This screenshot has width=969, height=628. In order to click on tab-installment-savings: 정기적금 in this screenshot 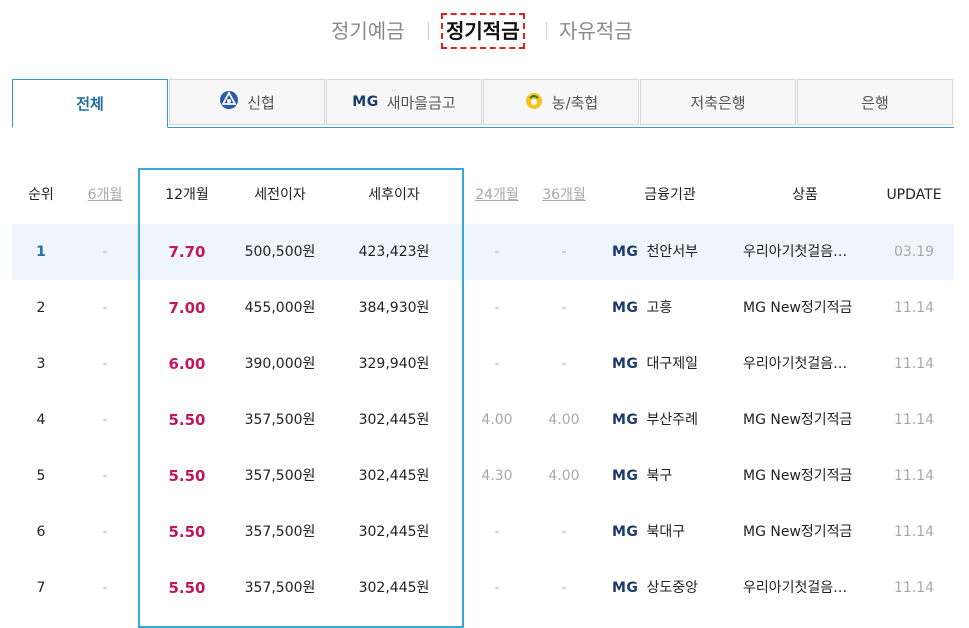, I will do `click(483, 31)`.